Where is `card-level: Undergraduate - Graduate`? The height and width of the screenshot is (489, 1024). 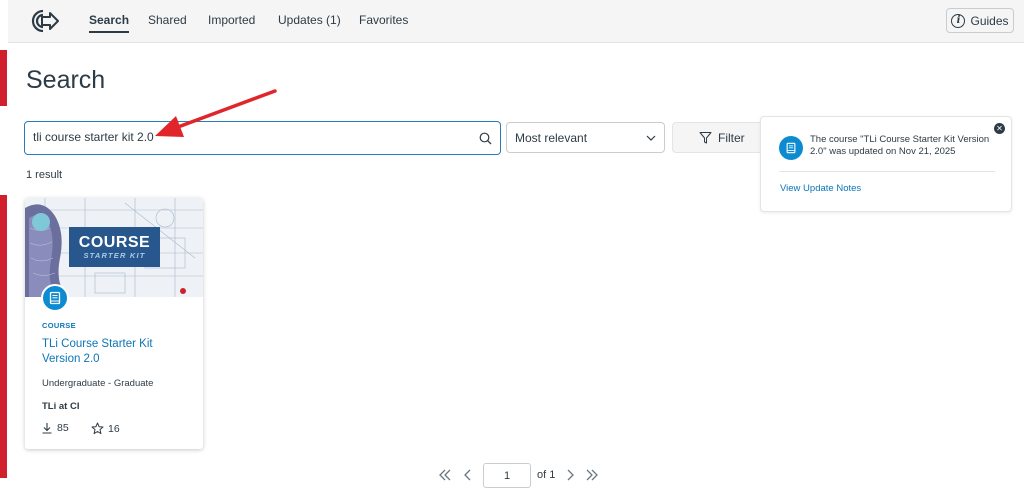
card-level: Undergraduate - Graduate is located at coordinates (98, 383).